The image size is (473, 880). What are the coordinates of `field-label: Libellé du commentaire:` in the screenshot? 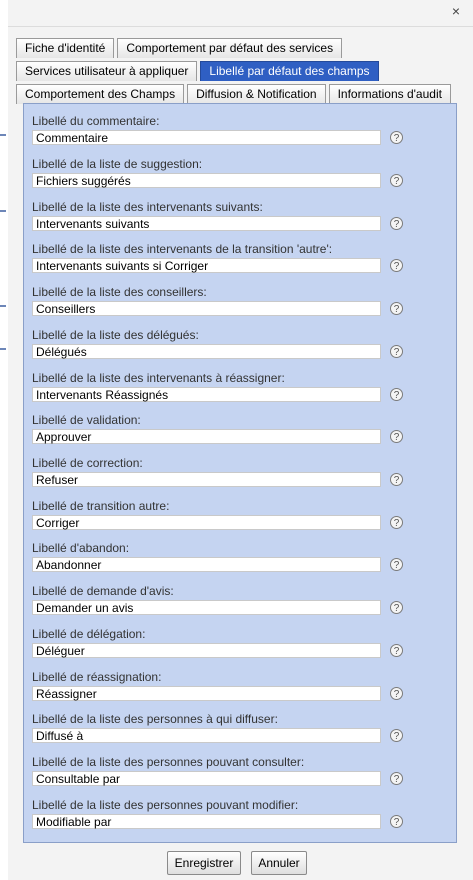 It's located at (96, 121).